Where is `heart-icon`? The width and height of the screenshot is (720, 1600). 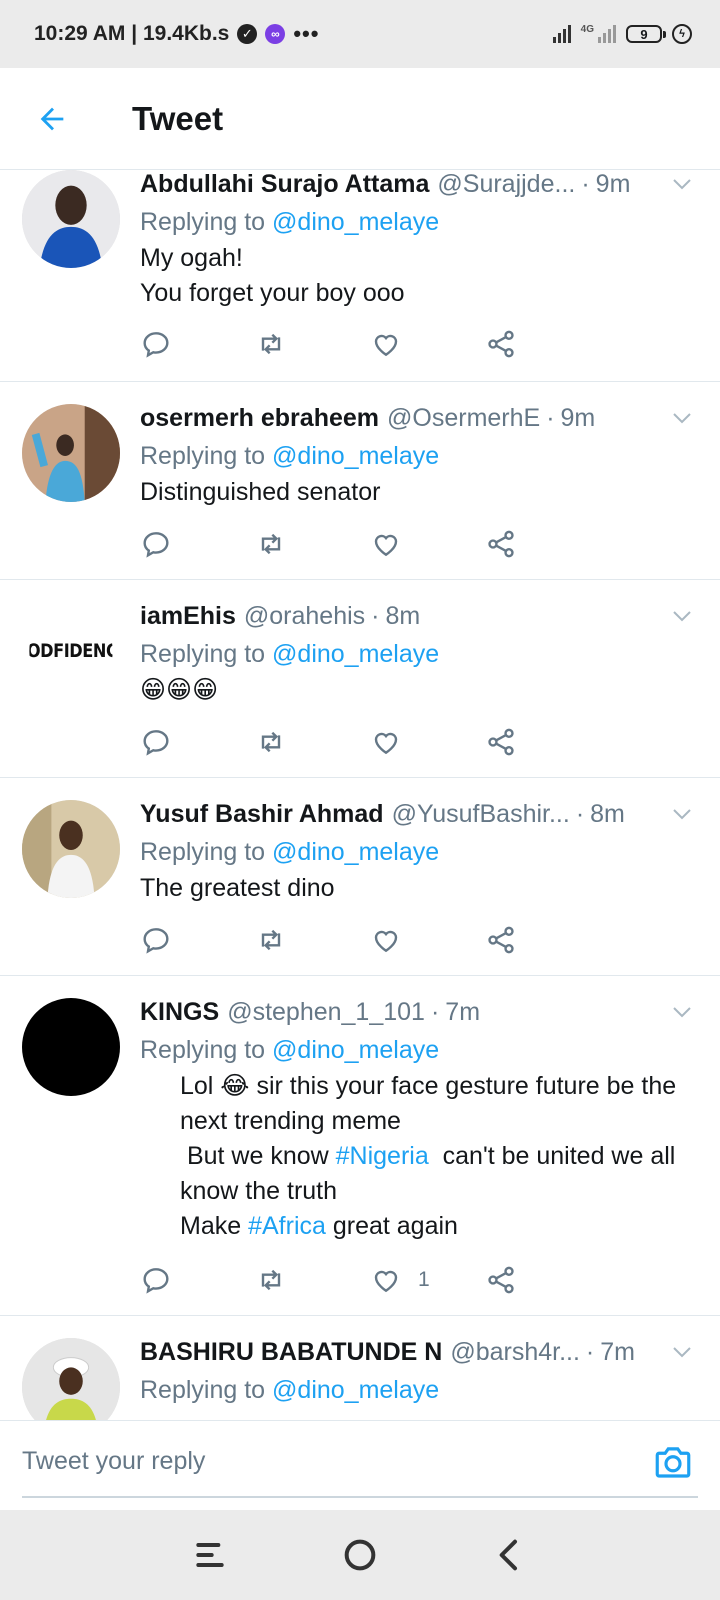 heart-icon is located at coordinates (386, 1281).